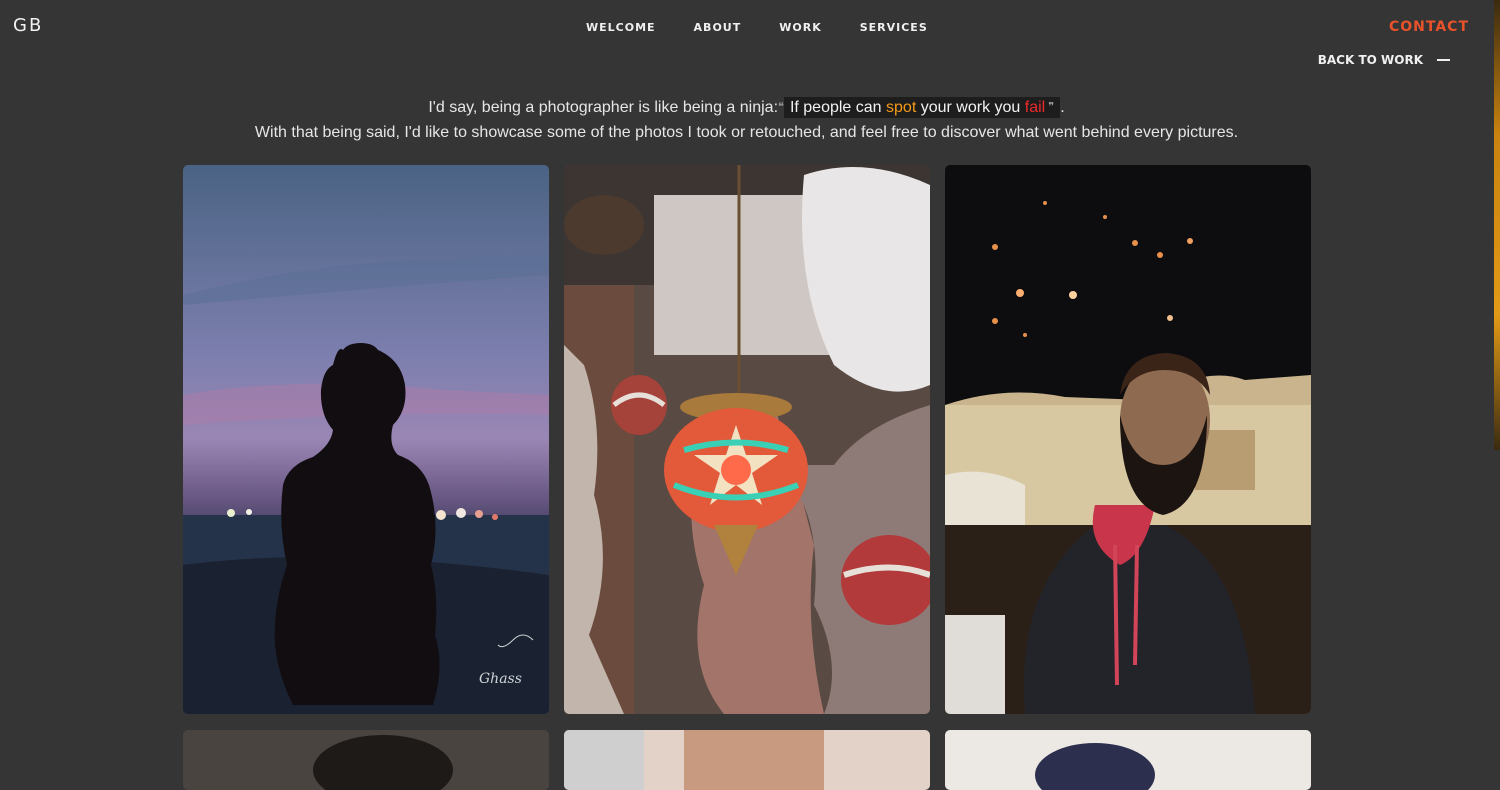 This screenshot has height=790, width=1500. What do you see at coordinates (28, 25) in the screenshot?
I see `site-logo: GB` at bounding box center [28, 25].